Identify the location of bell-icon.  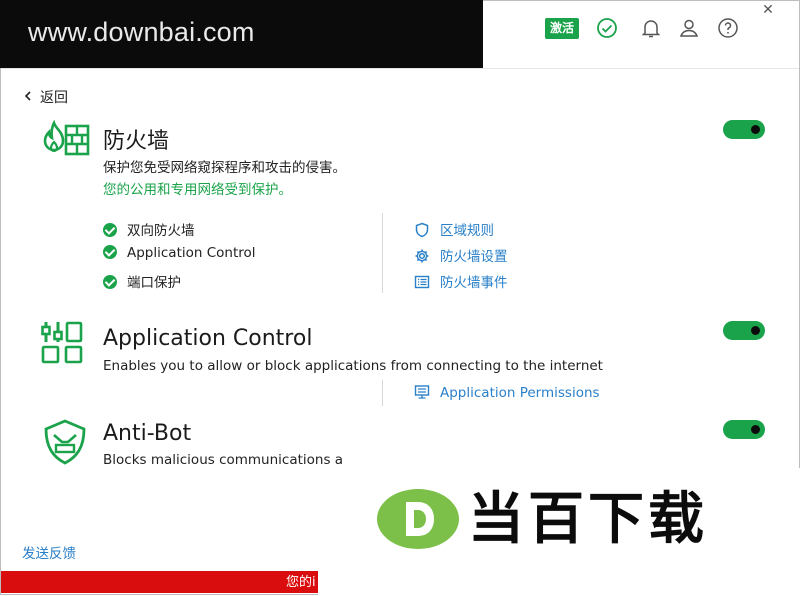
(651, 28).